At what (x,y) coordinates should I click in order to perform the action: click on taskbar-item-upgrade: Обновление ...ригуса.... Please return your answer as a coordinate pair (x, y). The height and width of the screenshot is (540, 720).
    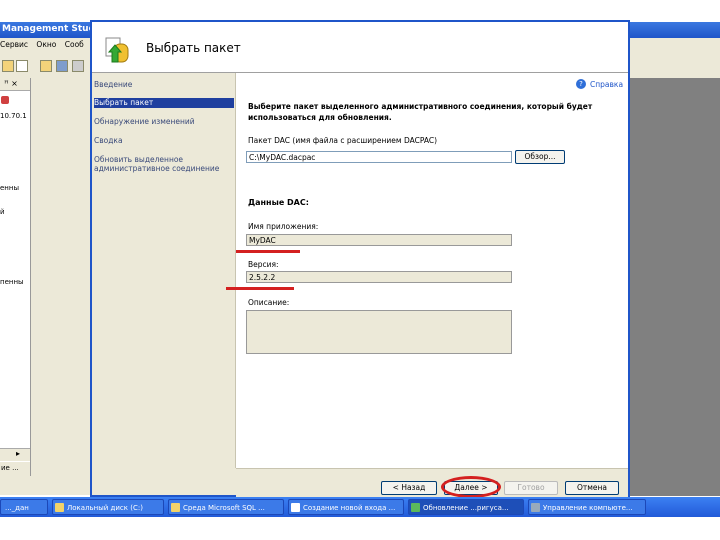
    Looking at the image, I should click on (466, 507).